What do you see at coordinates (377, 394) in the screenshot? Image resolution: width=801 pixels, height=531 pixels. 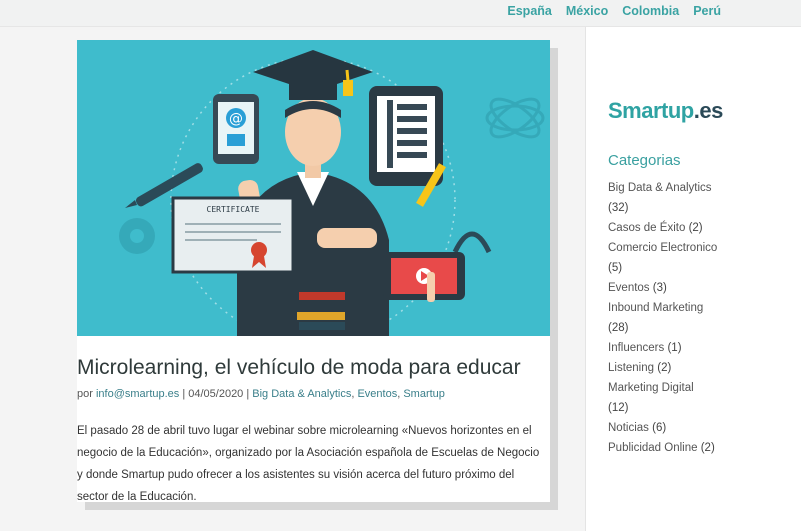 I see `category-link-eventos: Eventos` at bounding box center [377, 394].